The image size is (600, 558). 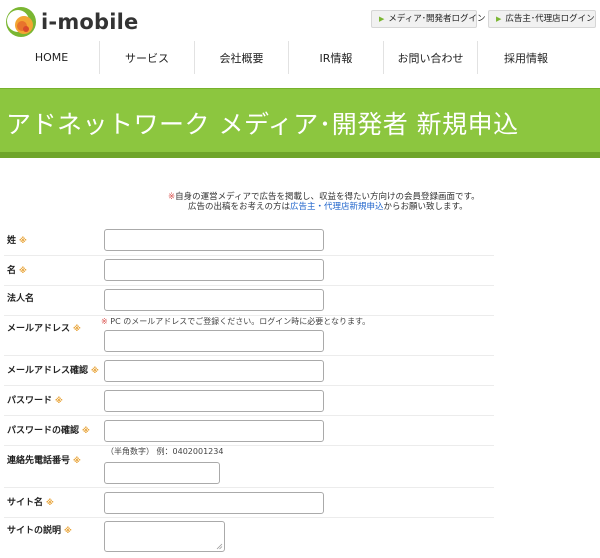 I want to click on form-row-company: 法人名, so click(x=249, y=301).